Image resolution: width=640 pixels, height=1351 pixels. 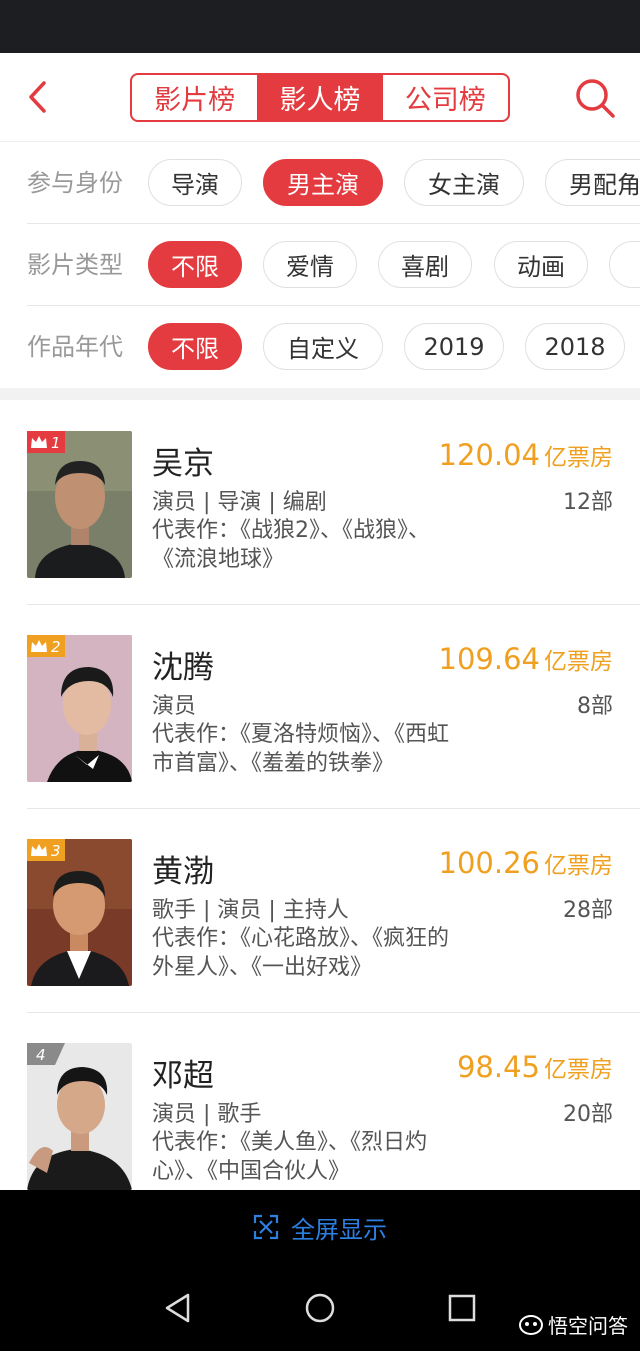 What do you see at coordinates (489, 455) in the screenshot?
I see `box-office-value: 120.04` at bounding box center [489, 455].